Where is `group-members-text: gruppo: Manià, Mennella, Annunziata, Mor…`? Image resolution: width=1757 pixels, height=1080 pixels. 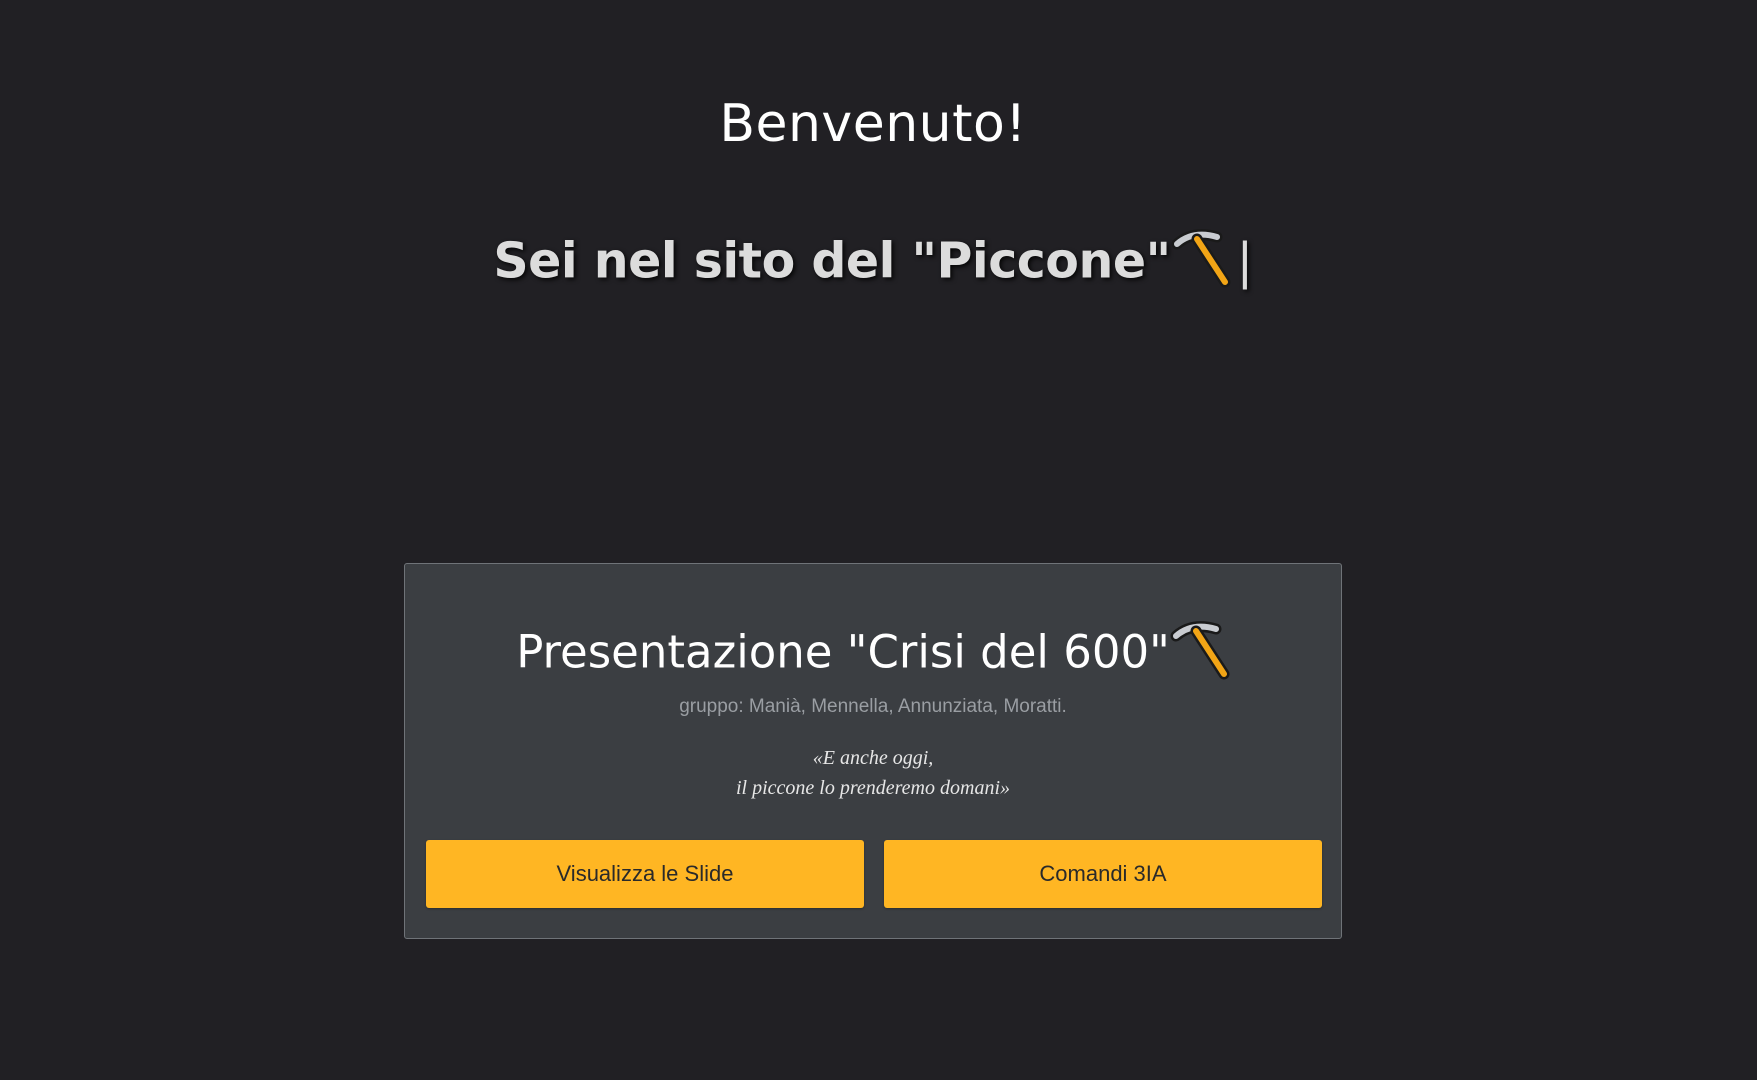
group-members-text: gruppo: Manià, Mennella, Annunziata, Mor… is located at coordinates (873, 706).